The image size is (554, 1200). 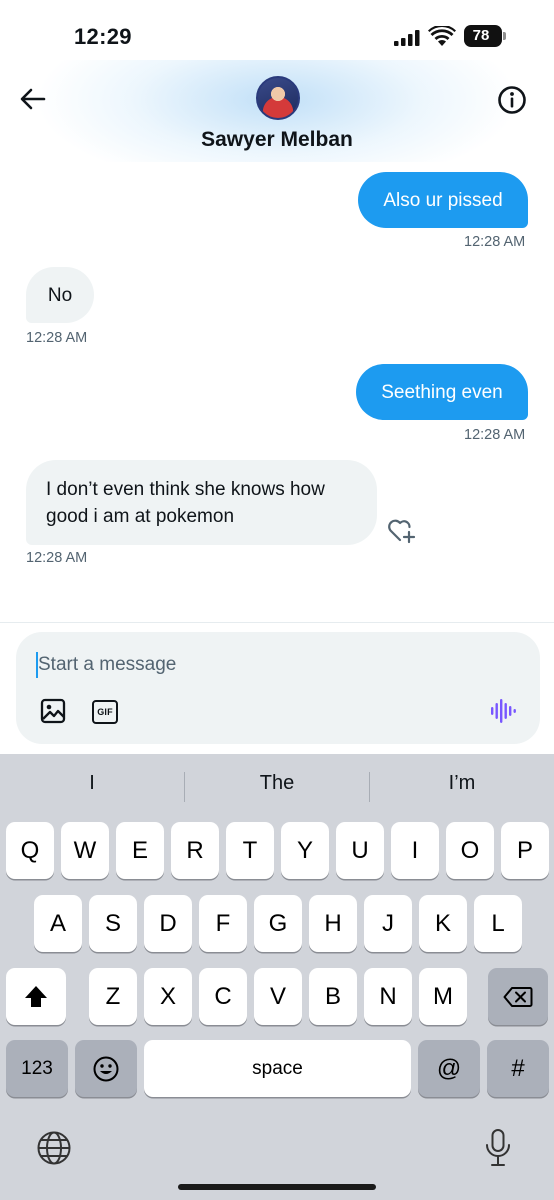 I want to click on status-time: 12:29, so click(x=103, y=36).